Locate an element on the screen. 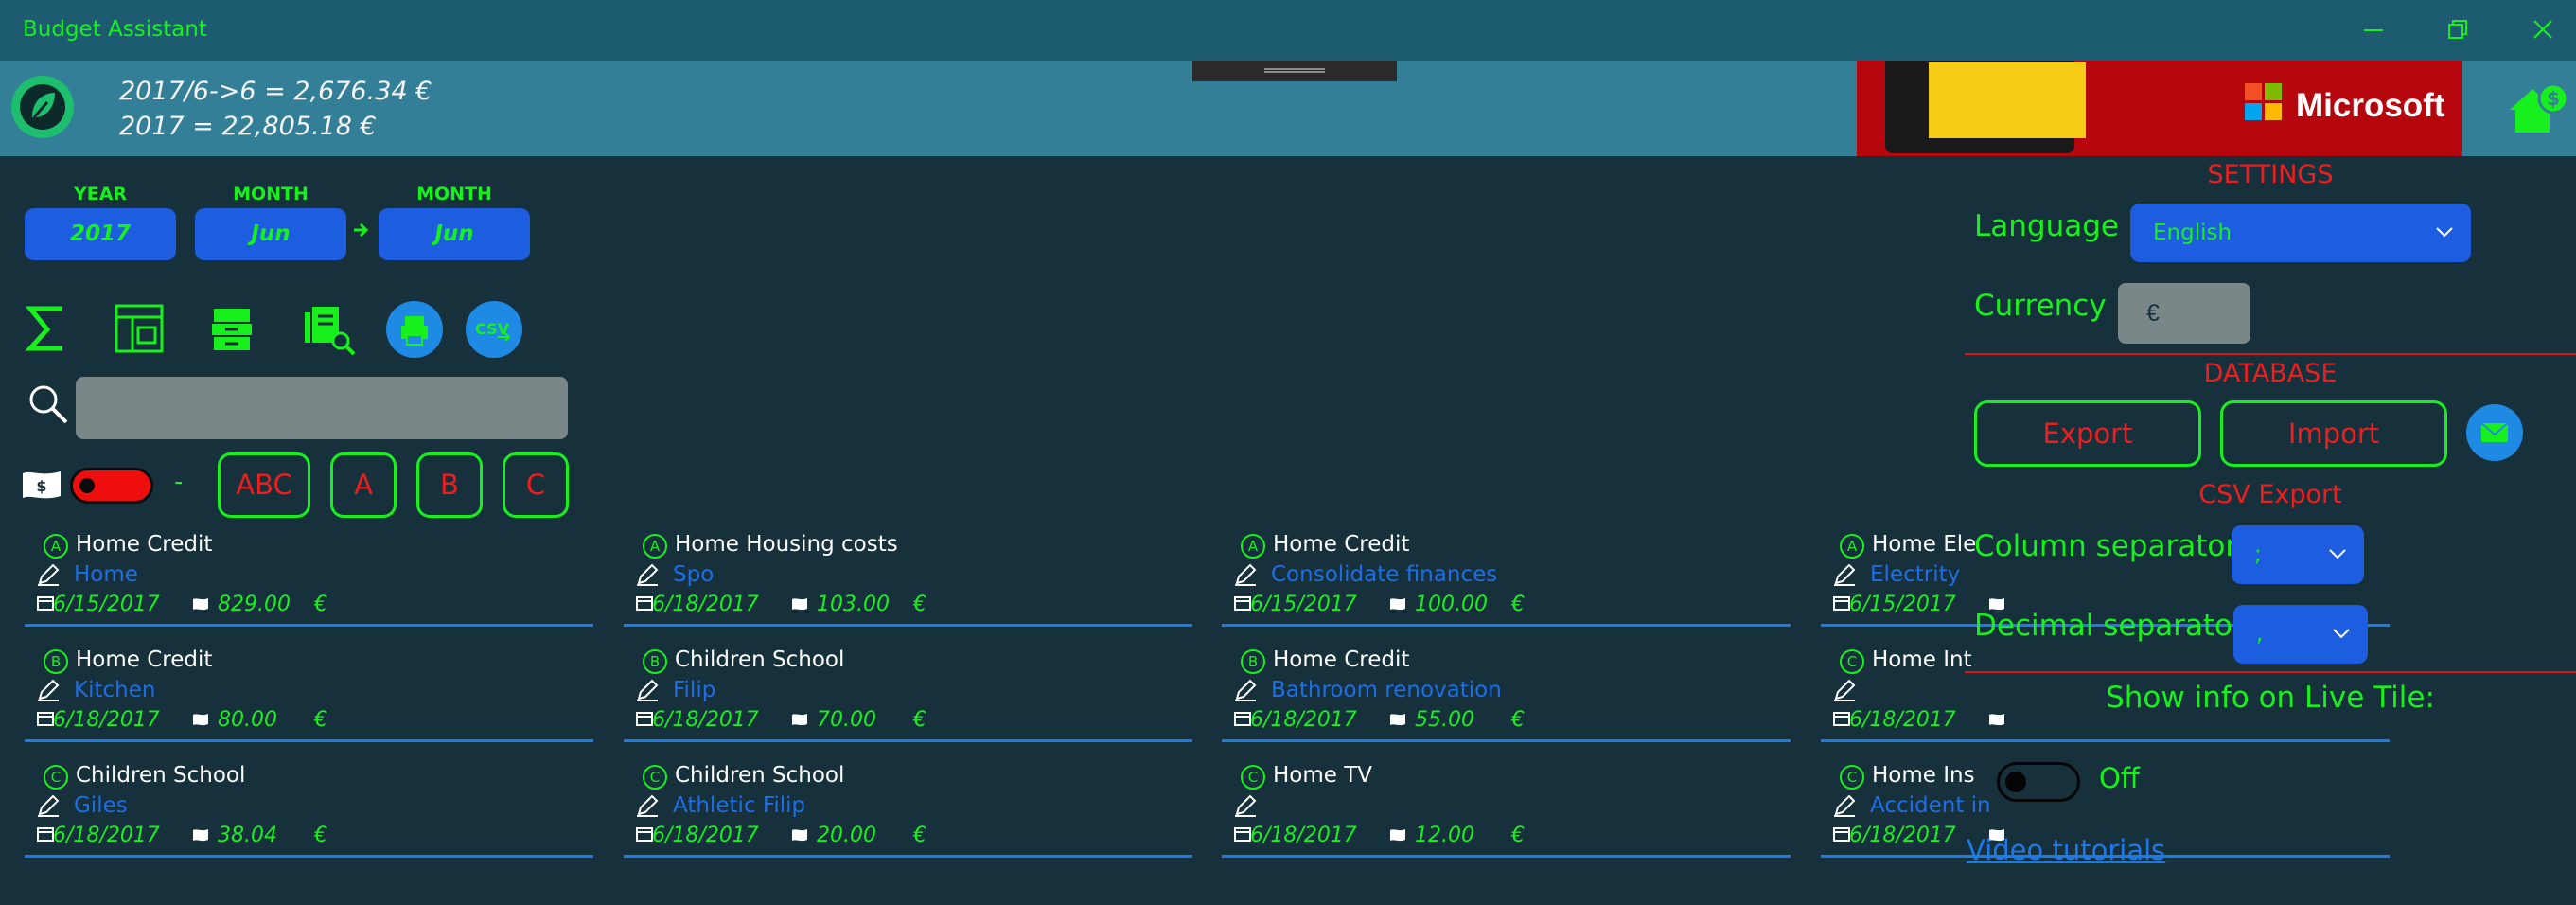 This screenshot has height=905, width=2576. video-tutorials-link: Video tutorials is located at coordinates (2066, 850).